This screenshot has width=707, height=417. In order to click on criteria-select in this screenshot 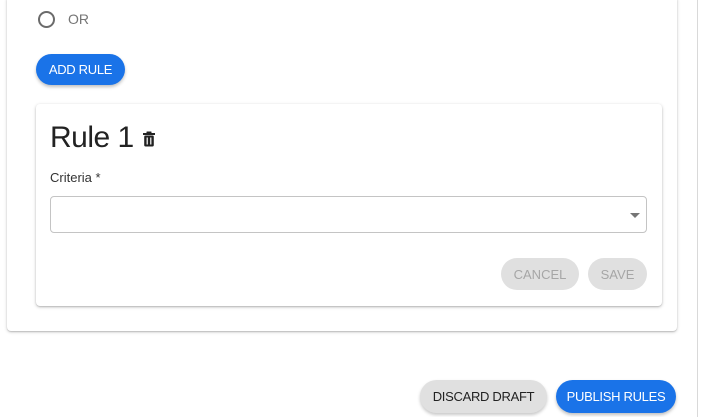, I will do `click(348, 214)`.